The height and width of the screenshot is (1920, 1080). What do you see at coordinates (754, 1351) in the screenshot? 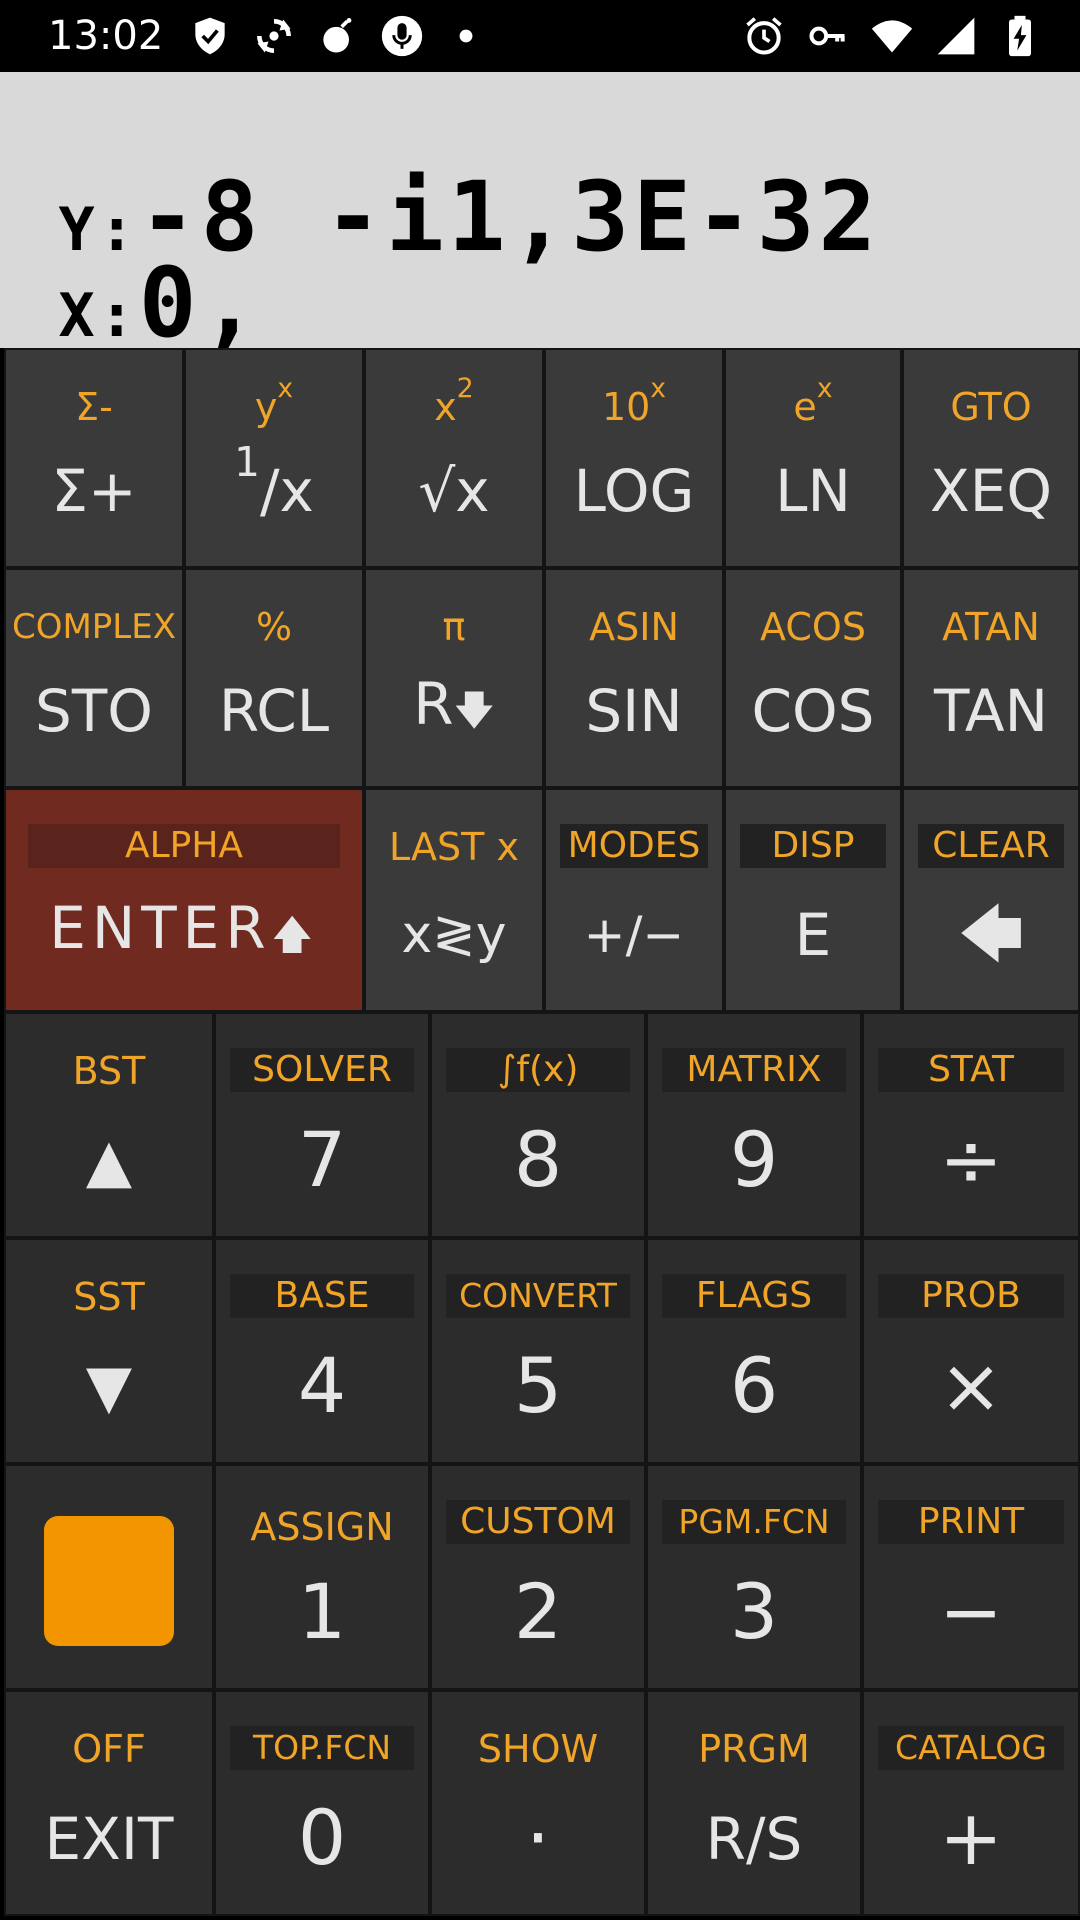
I see `digit-6-key: FLAGS 6` at bounding box center [754, 1351].